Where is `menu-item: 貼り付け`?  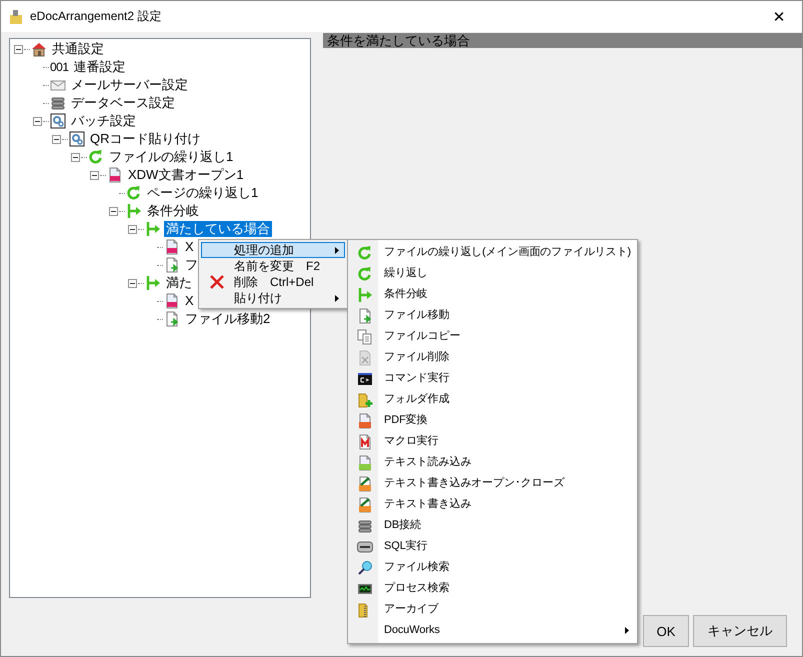 menu-item: 貼り付け is located at coordinates (273, 298).